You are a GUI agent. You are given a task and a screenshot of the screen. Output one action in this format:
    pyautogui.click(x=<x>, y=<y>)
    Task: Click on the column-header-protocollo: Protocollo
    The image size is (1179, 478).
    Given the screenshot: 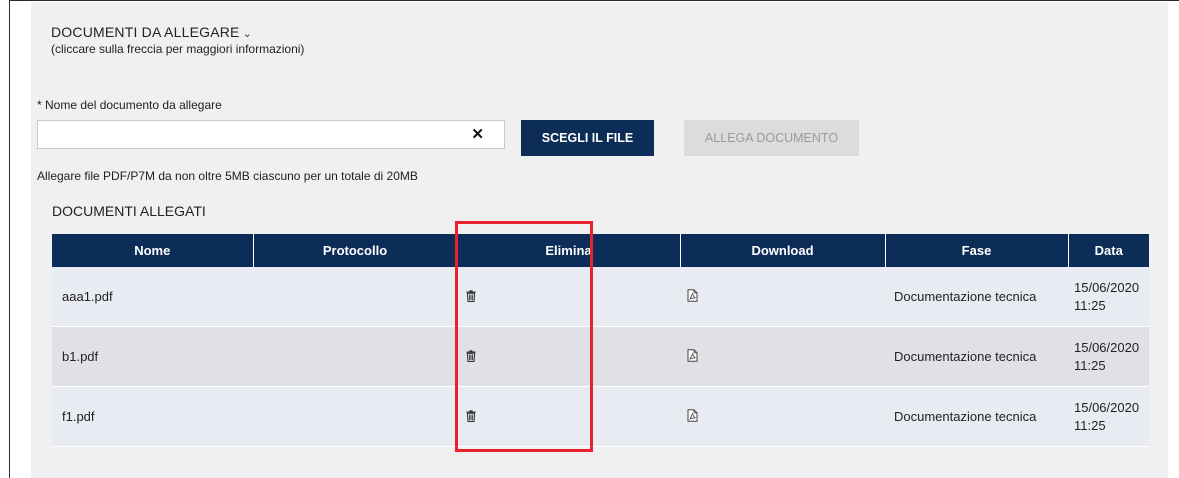 What is the action you would take?
    pyautogui.click(x=355, y=250)
    